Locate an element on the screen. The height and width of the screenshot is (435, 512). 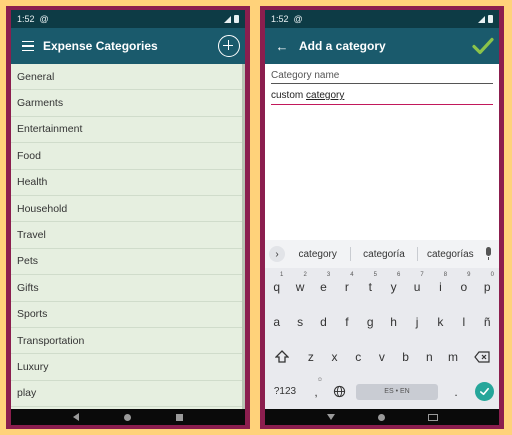
key-o: 9o is located at coordinates (463, 287).